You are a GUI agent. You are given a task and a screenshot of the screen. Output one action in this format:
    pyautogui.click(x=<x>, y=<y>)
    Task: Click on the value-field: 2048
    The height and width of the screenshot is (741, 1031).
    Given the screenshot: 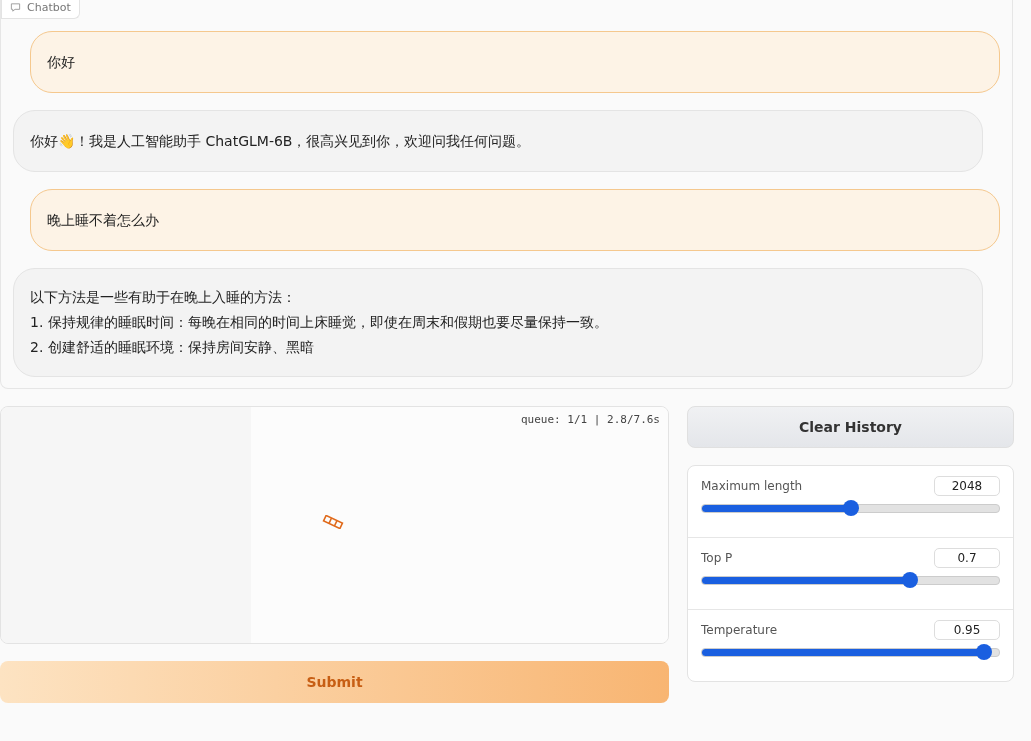 What is the action you would take?
    pyautogui.click(x=967, y=486)
    